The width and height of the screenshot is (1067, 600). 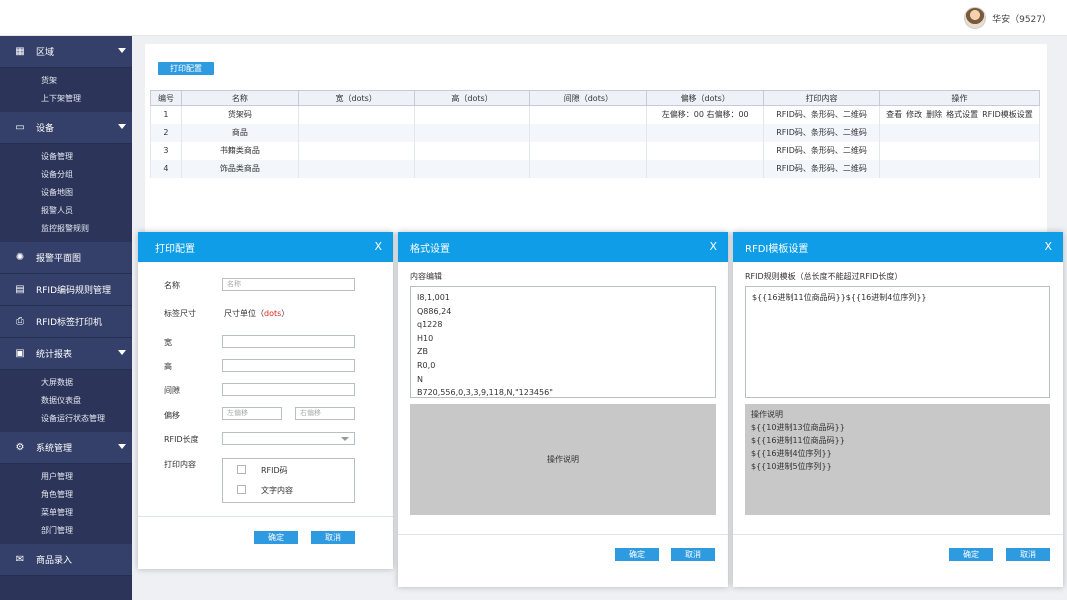 I want to click on rfid-checkbox, so click(x=241, y=469).